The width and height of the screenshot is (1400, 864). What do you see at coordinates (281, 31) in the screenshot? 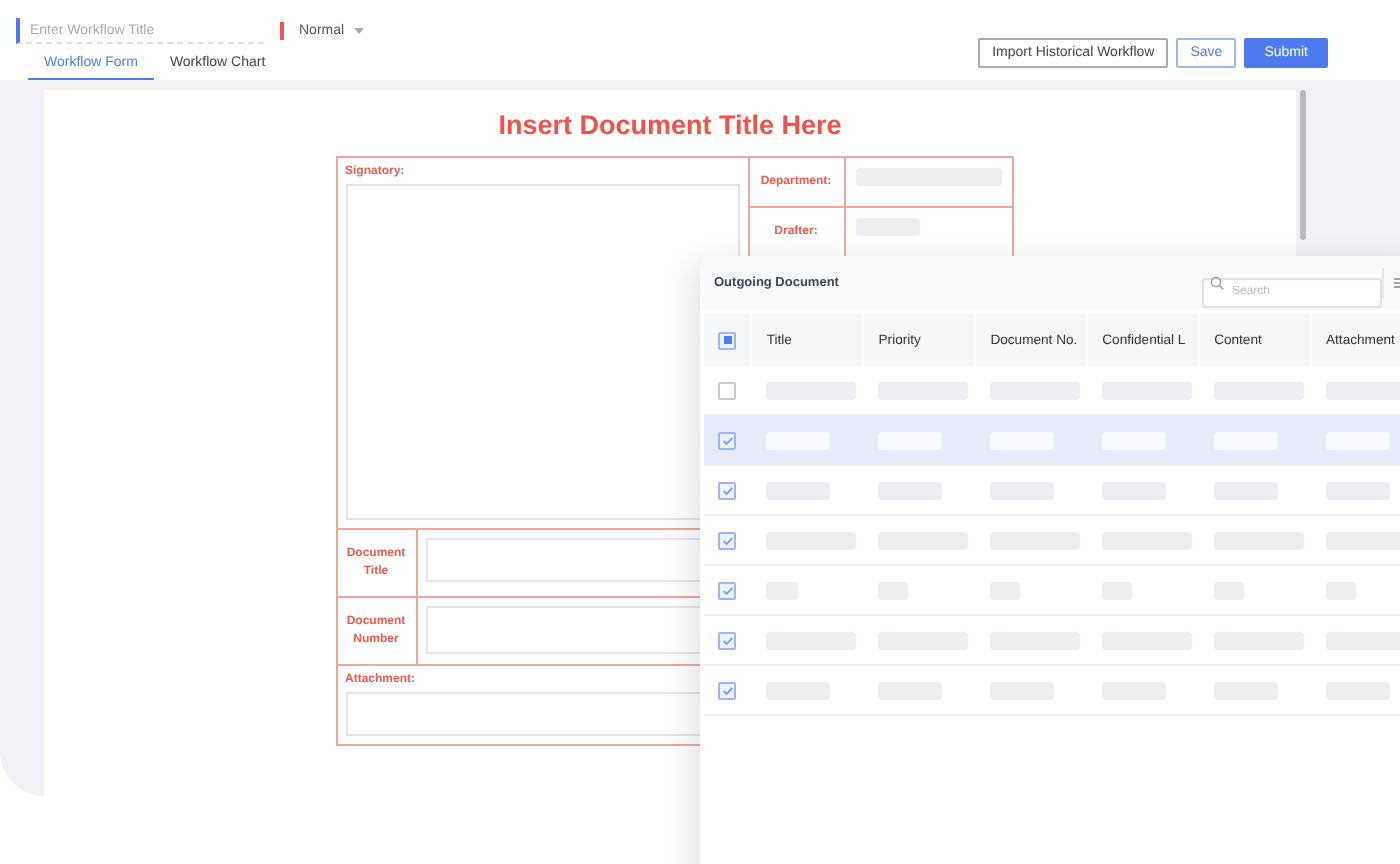
I see `required-marker-icon` at bounding box center [281, 31].